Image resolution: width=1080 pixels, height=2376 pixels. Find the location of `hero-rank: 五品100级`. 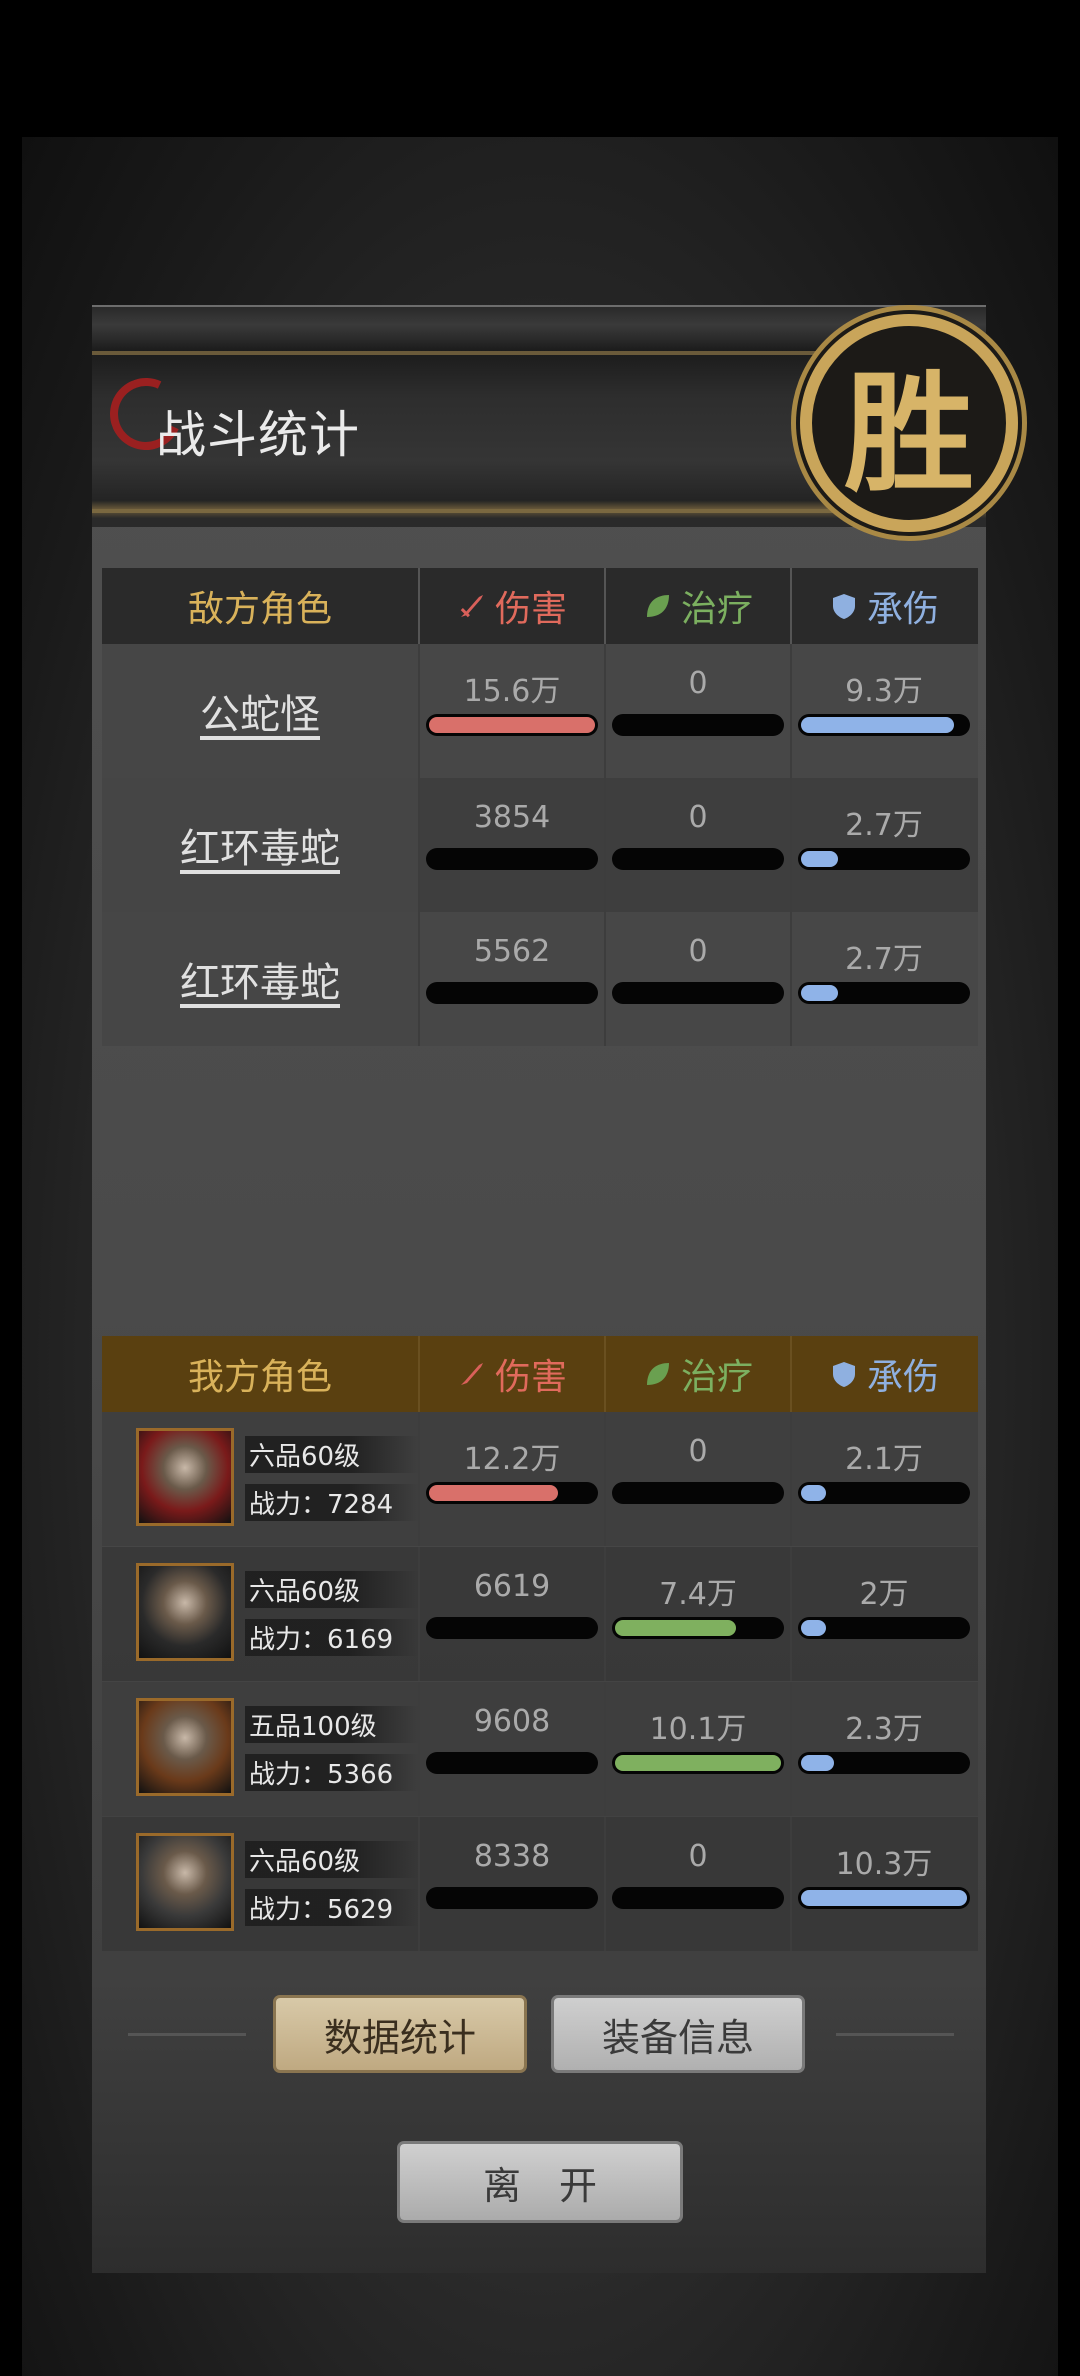

hero-rank: 五品100级 is located at coordinates (332, 1724).